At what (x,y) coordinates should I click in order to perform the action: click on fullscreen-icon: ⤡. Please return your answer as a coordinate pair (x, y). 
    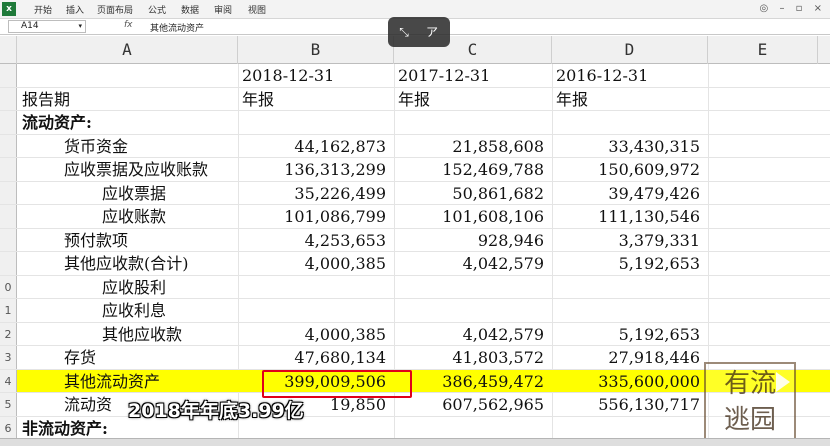
    Looking at the image, I should click on (404, 32).